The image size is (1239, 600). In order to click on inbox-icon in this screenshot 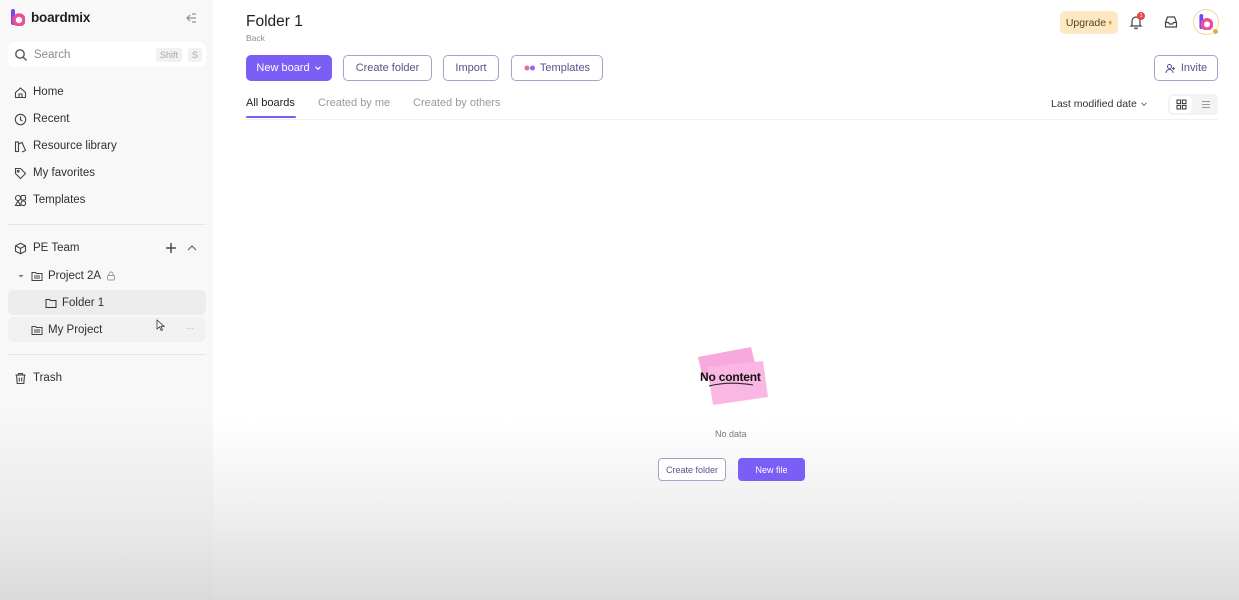, I will do `click(1171, 22)`.